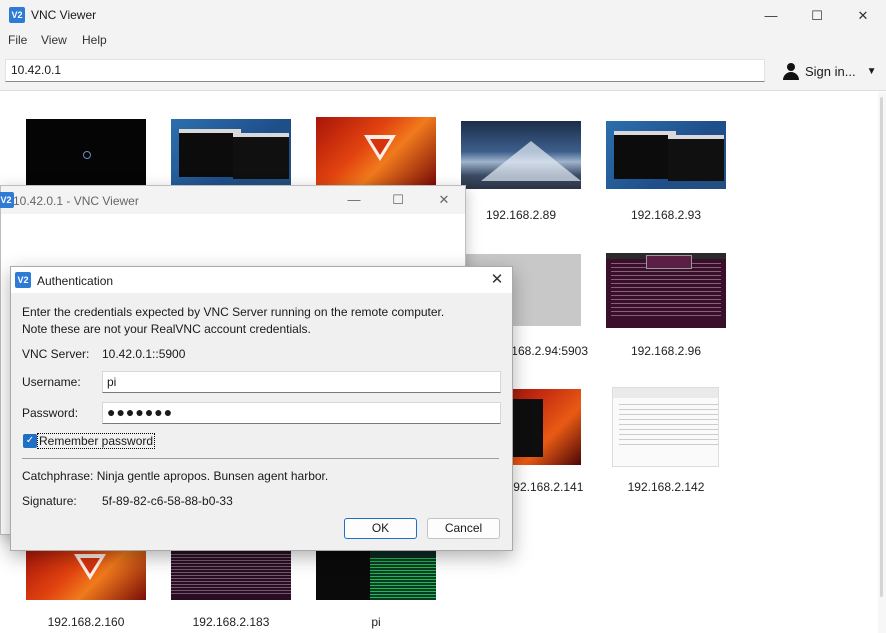  Describe the element at coordinates (497, 280) in the screenshot. I see `auth-close-button: ✕` at that location.